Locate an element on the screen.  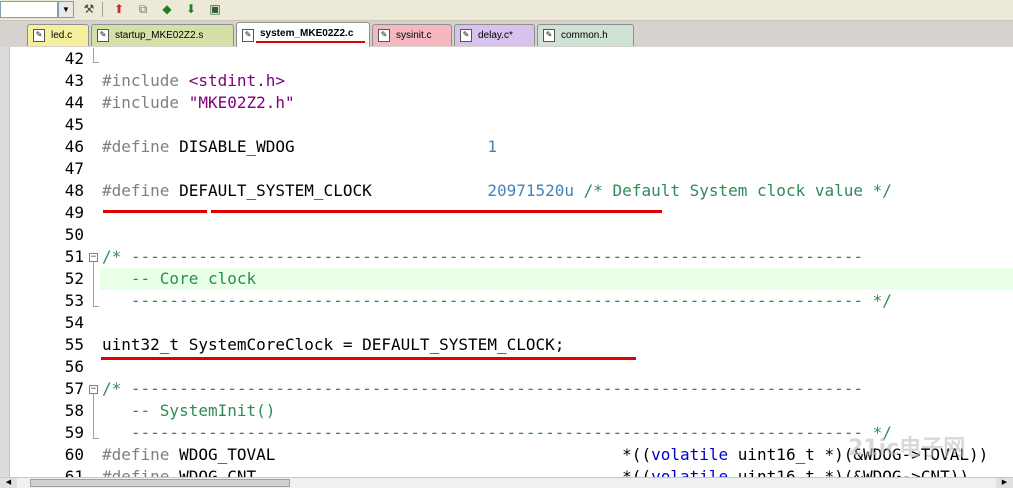
translate-icon: ⧉ is located at coordinates (143, 9).